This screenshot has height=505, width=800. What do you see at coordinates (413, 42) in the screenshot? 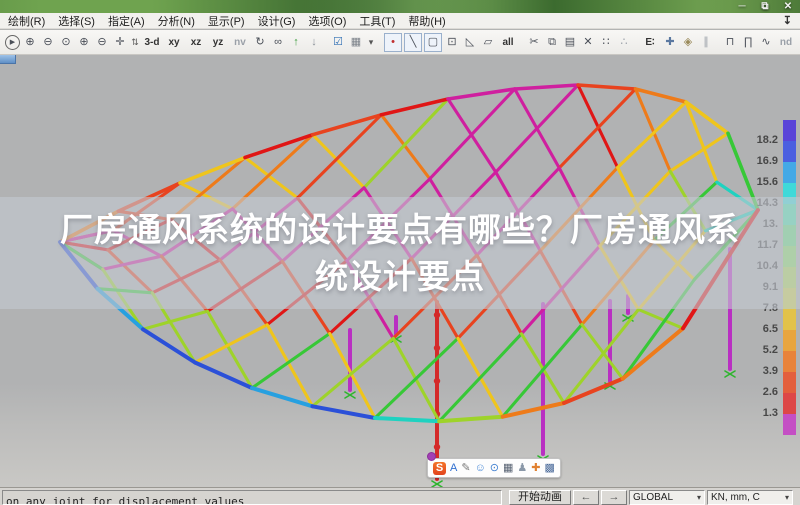
I see `draw-frame-icon: ╲` at bounding box center [413, 42].